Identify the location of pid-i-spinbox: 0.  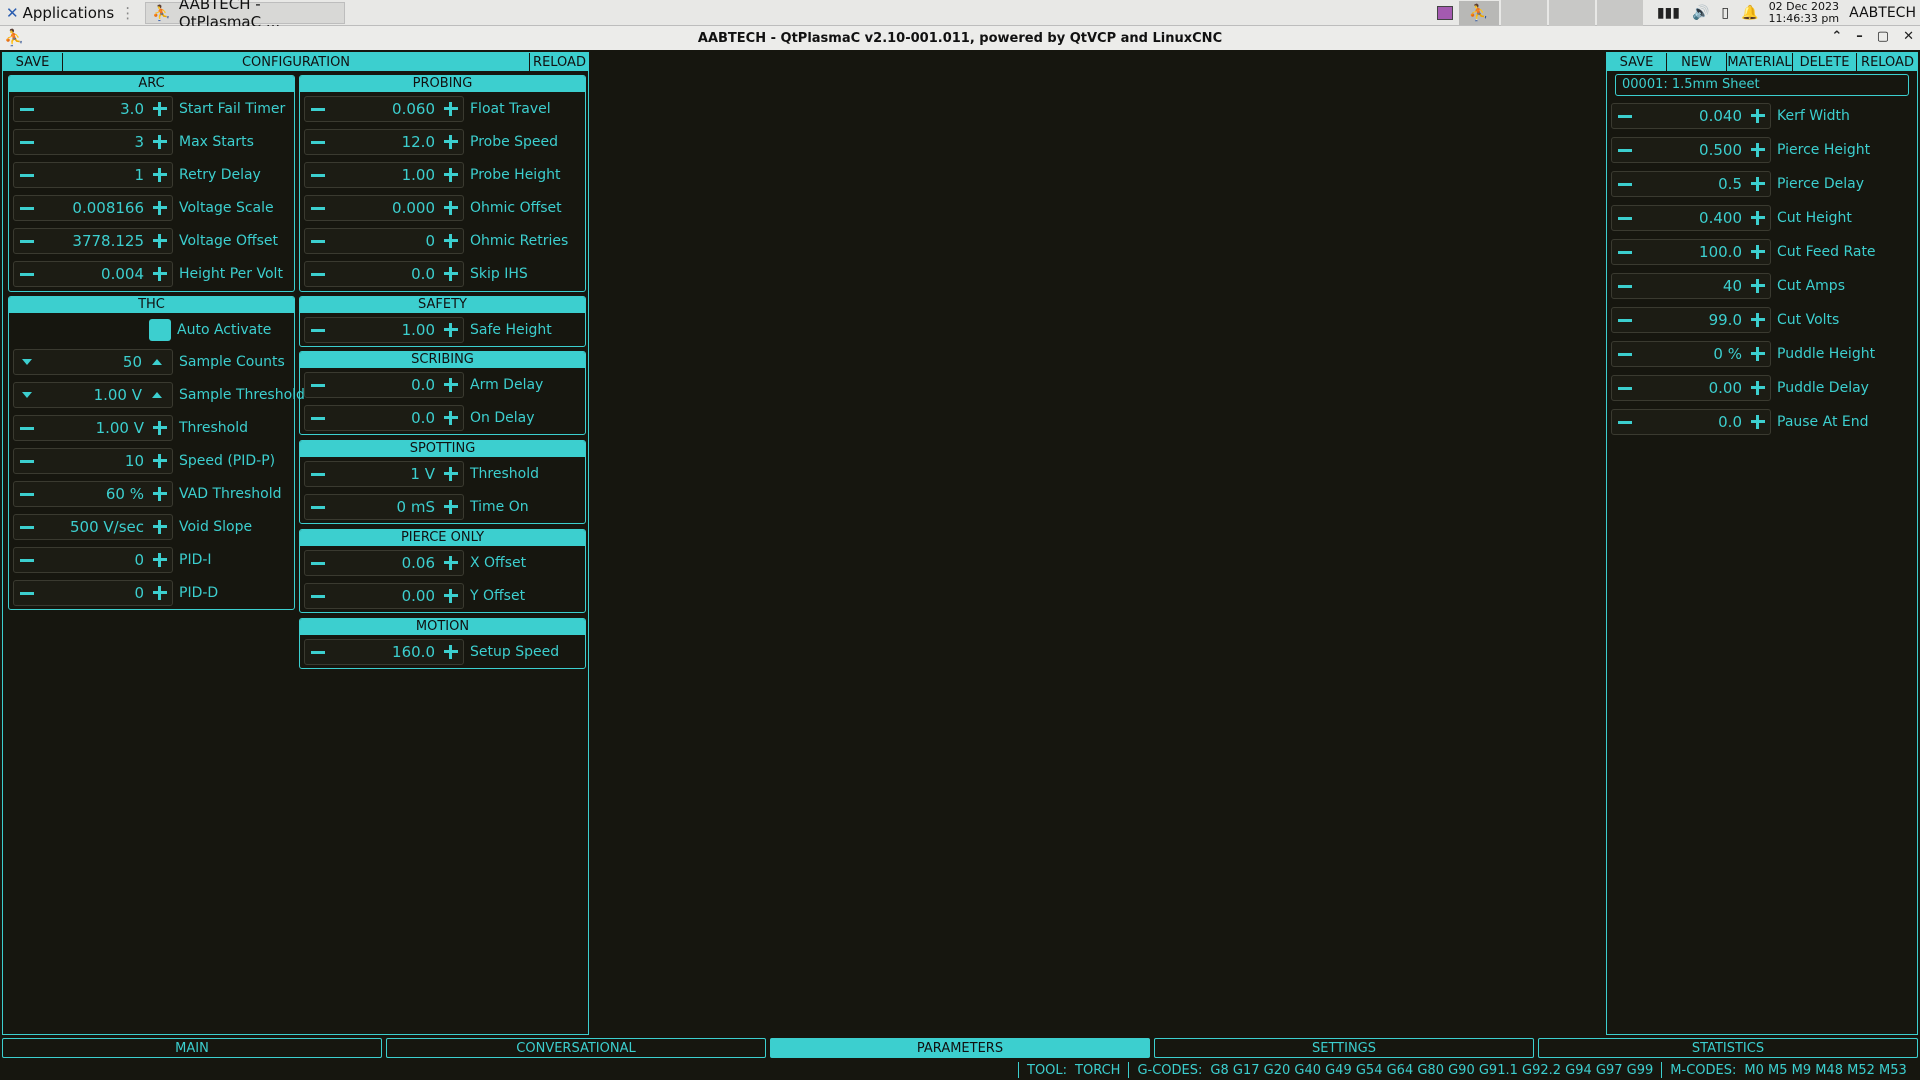
(93, 560).